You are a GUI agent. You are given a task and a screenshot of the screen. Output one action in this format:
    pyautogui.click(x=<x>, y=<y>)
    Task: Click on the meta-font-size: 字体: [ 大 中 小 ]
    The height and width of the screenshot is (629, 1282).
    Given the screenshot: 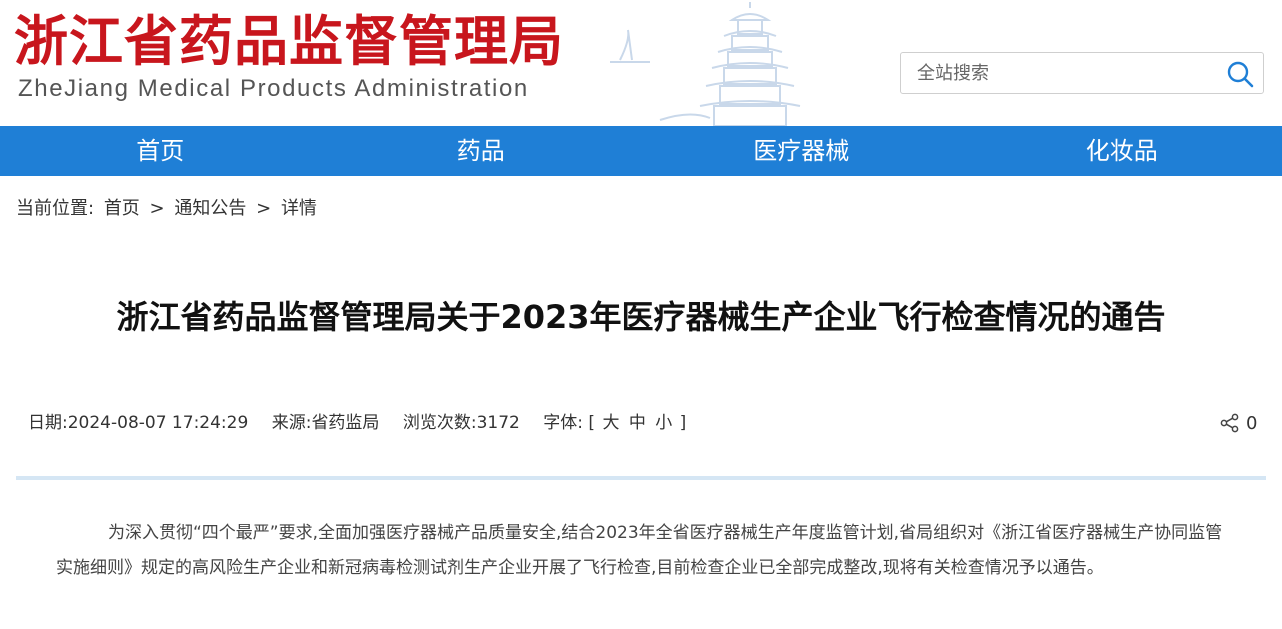 What is the action you would take?
    pyautogui.click(x=614, y=423)
    